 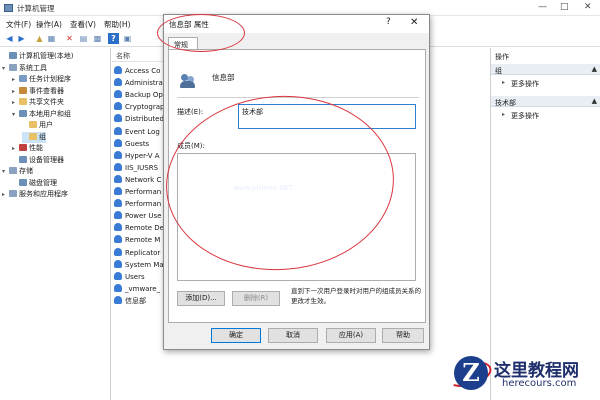 I want to click on list-item-label: Guests, so click(x=137, y=143).